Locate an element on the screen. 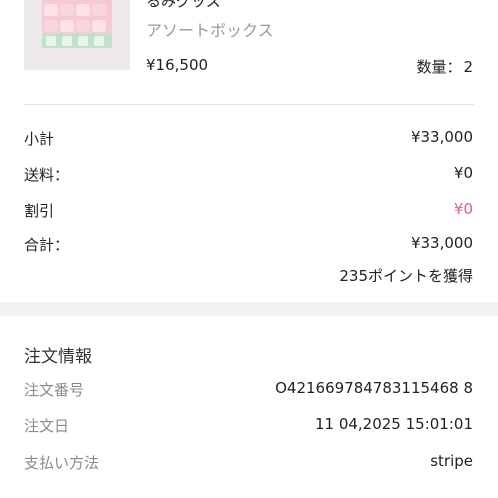 The image size is (498, 498). discount-row: 割引 ¥0 is located at coordinates (248, 211).